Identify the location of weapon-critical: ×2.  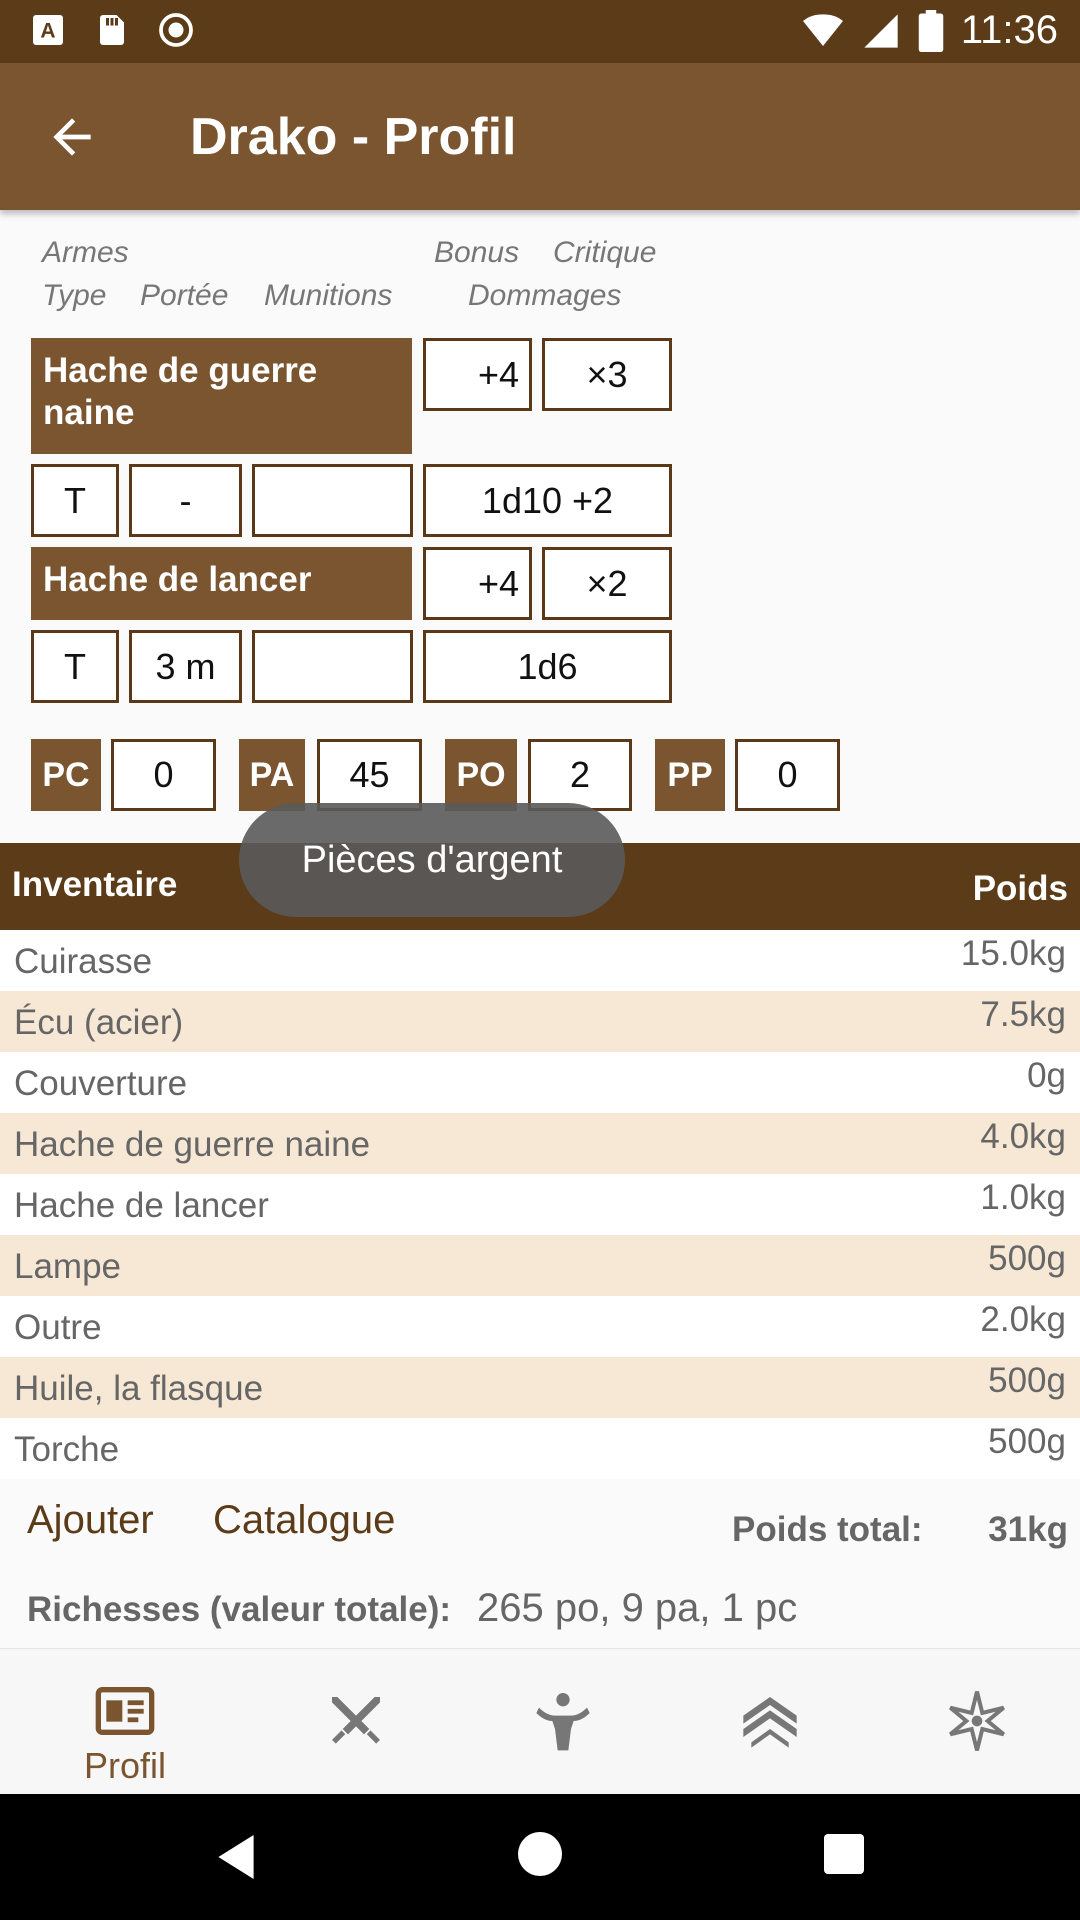
(607, 583).